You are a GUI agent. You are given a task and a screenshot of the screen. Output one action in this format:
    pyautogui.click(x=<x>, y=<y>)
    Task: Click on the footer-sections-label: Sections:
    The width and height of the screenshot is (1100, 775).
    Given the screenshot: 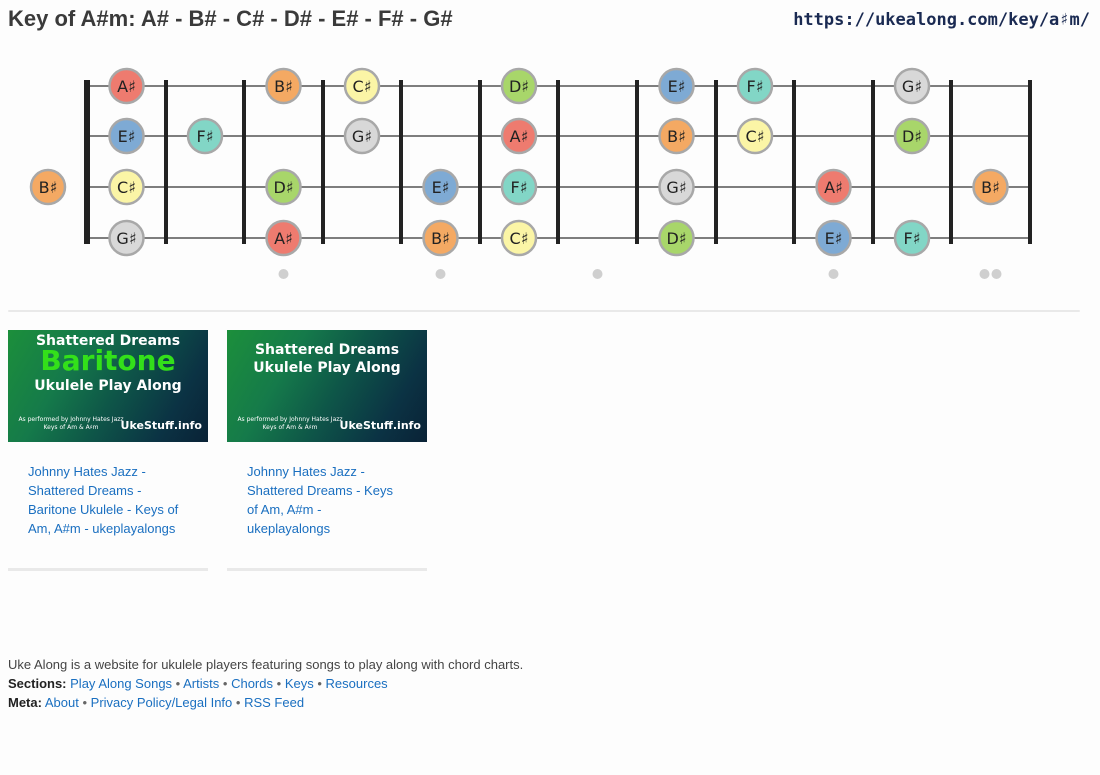 What is the action you would take?
    pyautogui.click(x=37, y=683)
    